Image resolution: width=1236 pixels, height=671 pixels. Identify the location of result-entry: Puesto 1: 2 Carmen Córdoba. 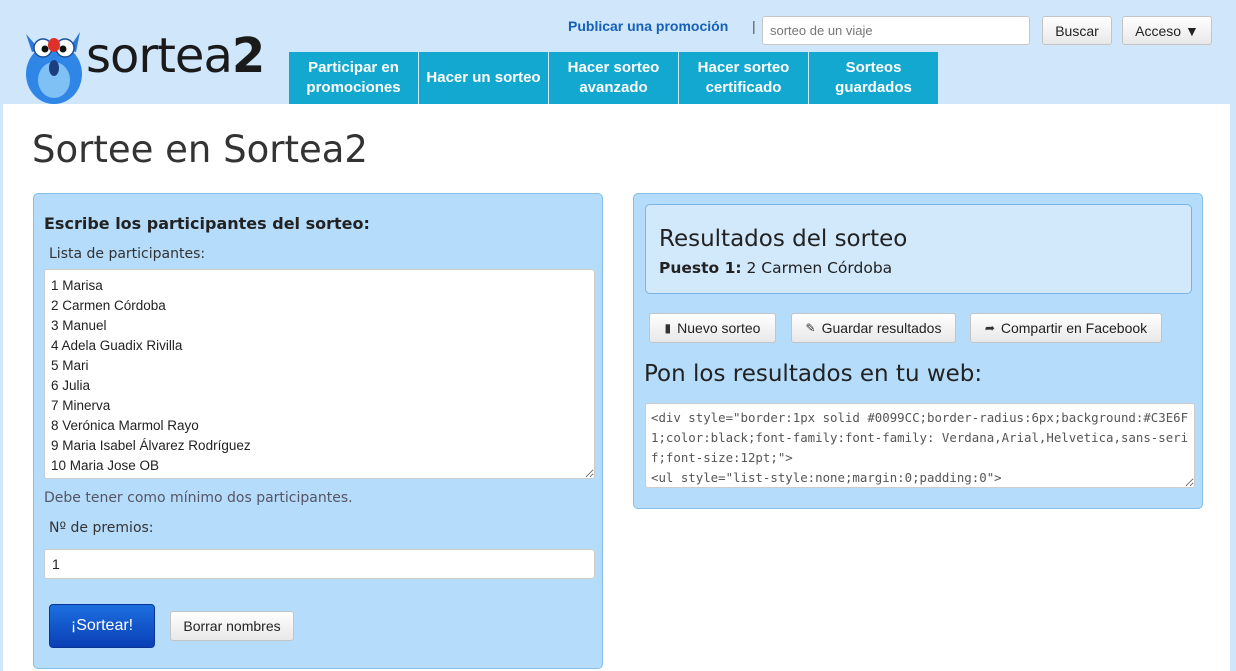
(775, 268).